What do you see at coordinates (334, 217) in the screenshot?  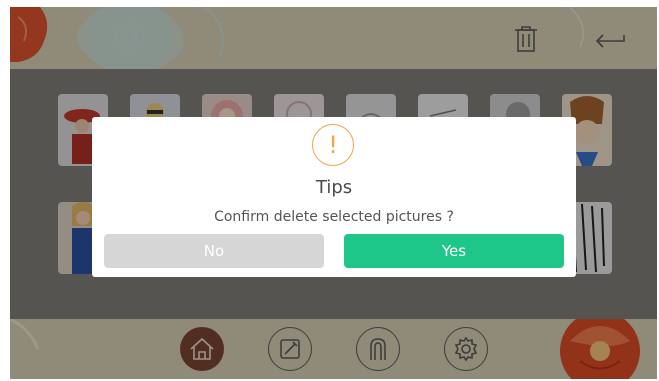 I see `dialog-message: Confirm delete selected pictures ?` at bounding box center [334, 217].